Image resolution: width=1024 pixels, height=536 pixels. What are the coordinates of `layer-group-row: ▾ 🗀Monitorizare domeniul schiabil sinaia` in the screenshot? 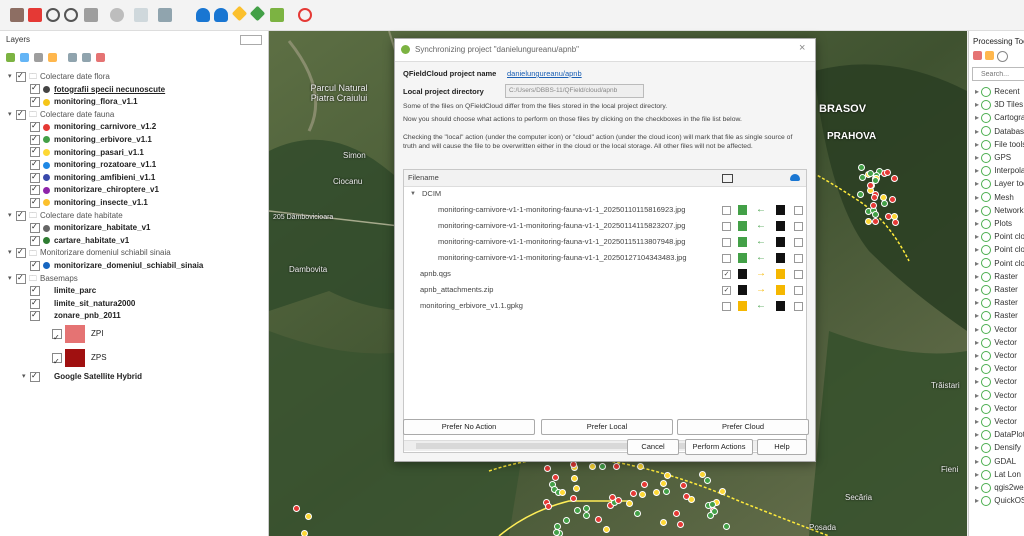 It's located at (89, 252).